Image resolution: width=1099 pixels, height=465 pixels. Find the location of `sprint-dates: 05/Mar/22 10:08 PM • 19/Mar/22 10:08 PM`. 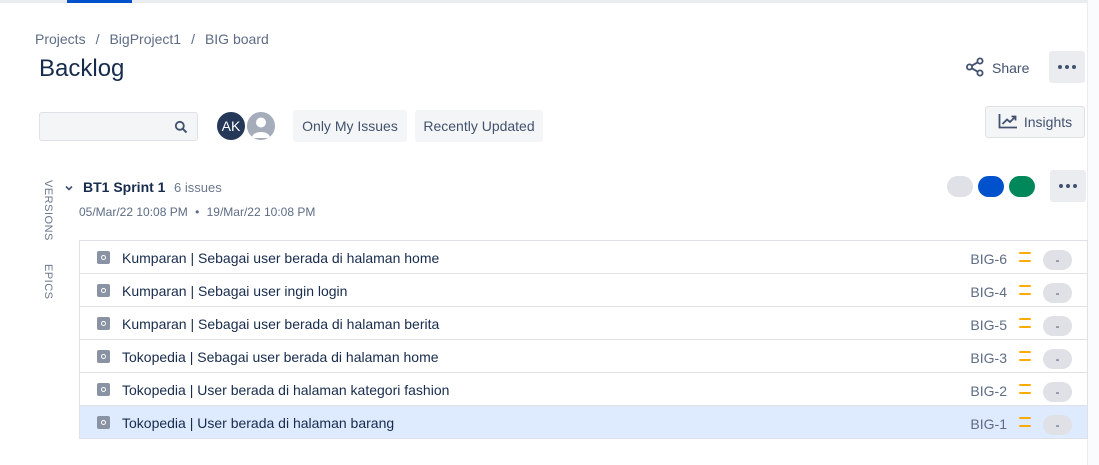

sprint-dates: 05/Mar/22 10:08 PM • 19/Mar/22 10:08 PM is located at coordinates (197, 212).